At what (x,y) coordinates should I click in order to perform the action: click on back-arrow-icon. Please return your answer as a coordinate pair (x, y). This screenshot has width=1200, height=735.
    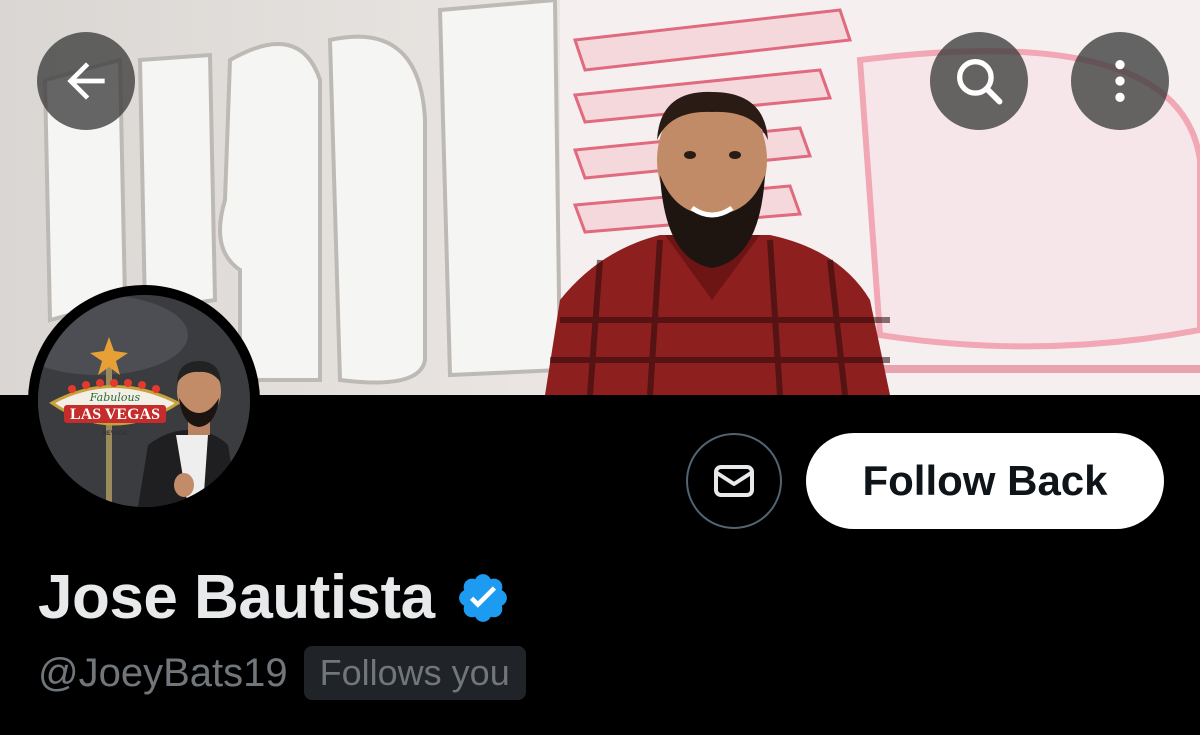
    Looking at the image, I should click on (86, 81).